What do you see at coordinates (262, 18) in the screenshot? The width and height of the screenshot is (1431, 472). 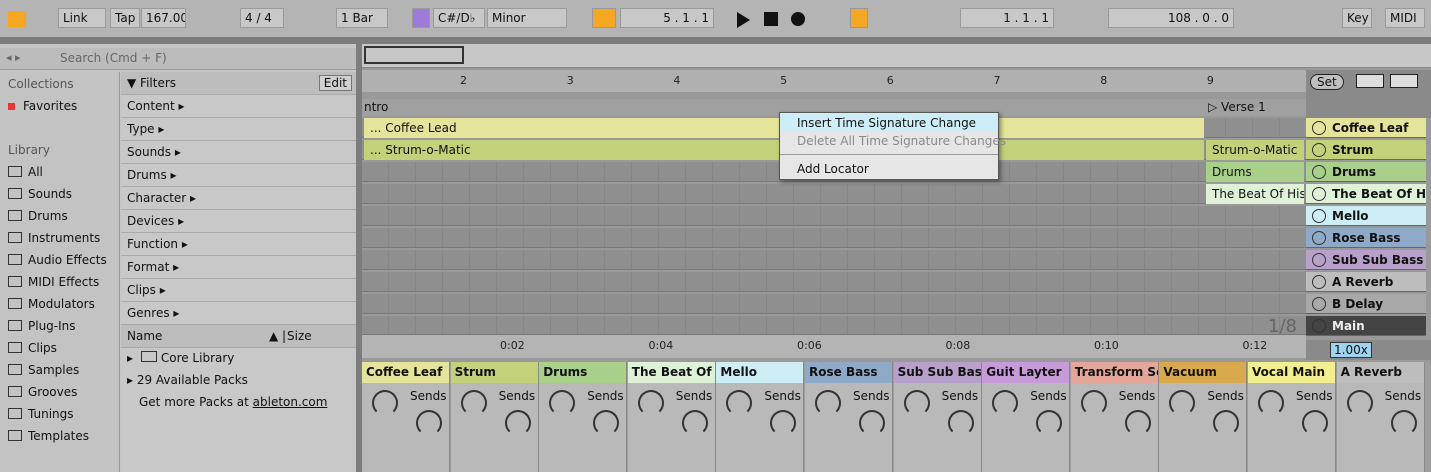 I see `time-signature-field: 4 / 4` at bounding box center [262, 18].